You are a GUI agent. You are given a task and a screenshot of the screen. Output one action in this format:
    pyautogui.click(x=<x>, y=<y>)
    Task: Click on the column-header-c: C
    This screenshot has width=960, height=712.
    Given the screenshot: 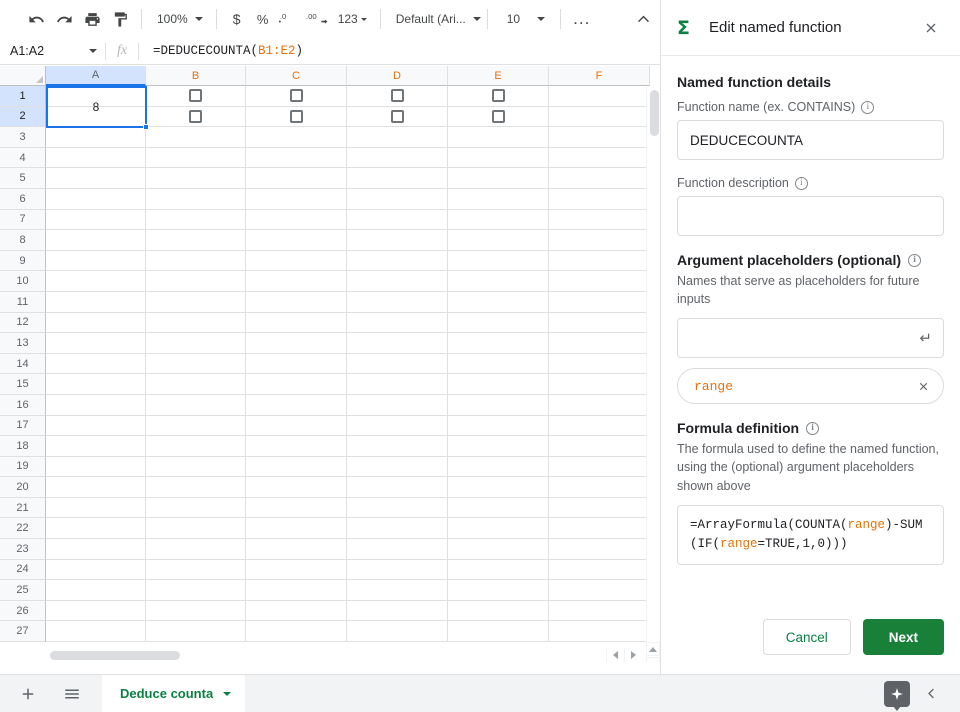 What is the action you would take?
    pyautogui.click(x=296, y=76)
    